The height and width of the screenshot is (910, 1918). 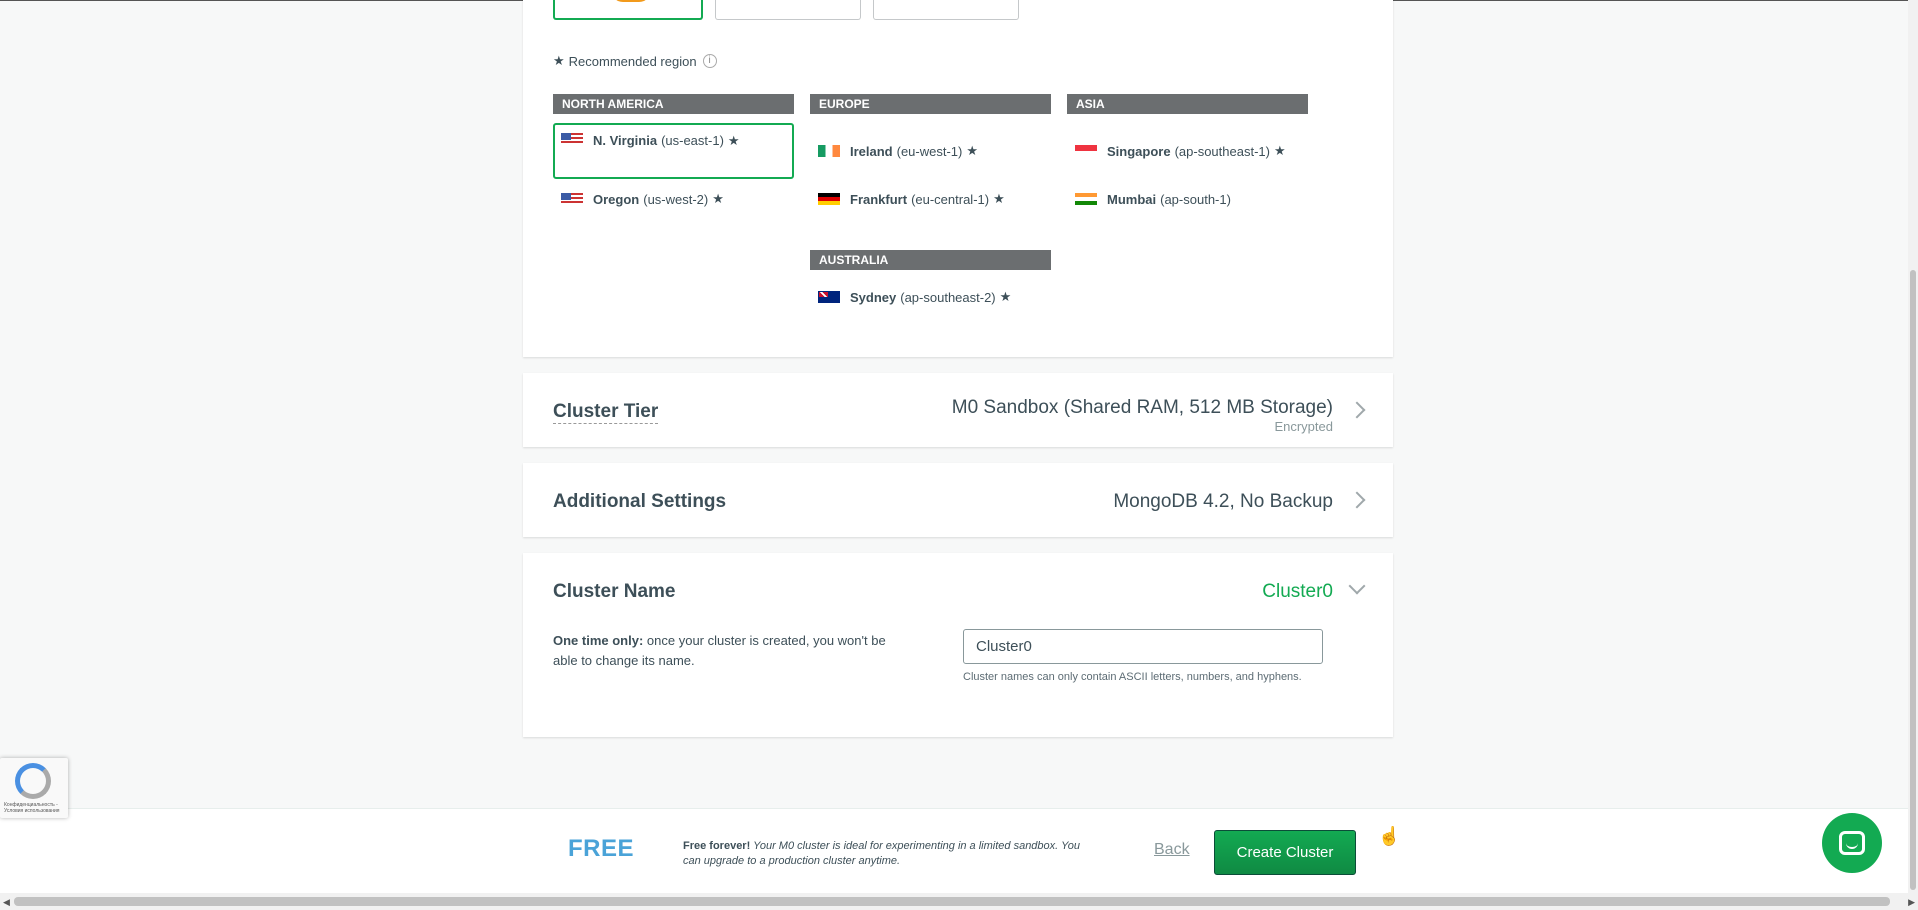 I want to click on horizontal-scrollbar-thumb, so click(x=952, y=901).